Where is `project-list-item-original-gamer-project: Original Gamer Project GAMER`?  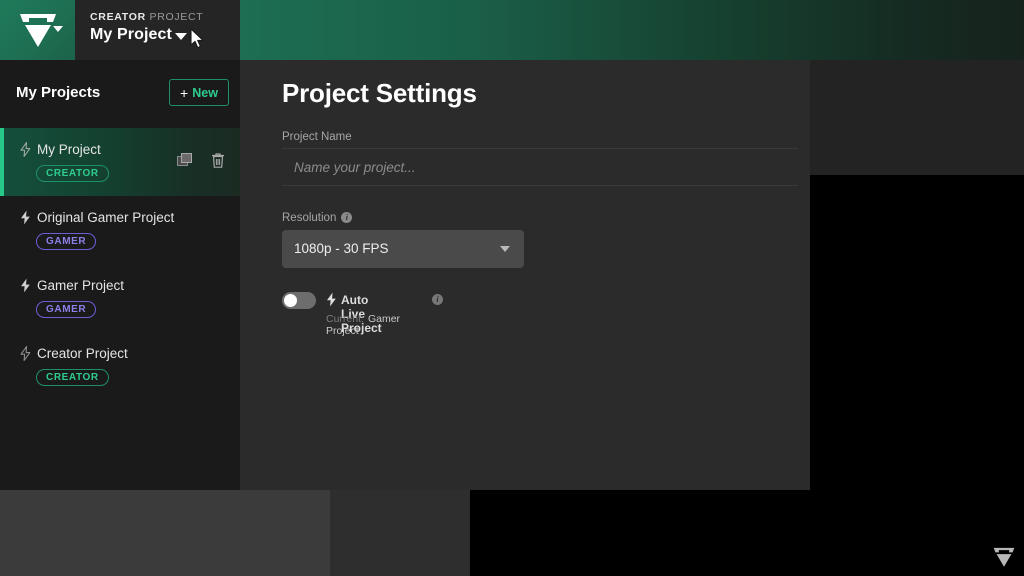 project-list-item-original-gamer-project: Original Gamer Project GAMER is located at coordinates (120, 230).